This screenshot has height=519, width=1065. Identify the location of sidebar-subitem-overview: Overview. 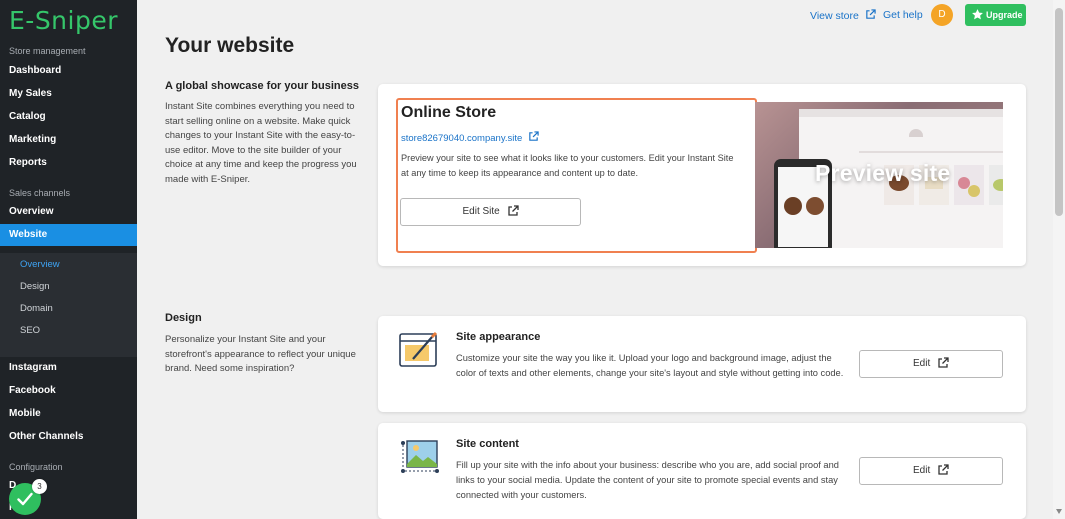
(40, 264).